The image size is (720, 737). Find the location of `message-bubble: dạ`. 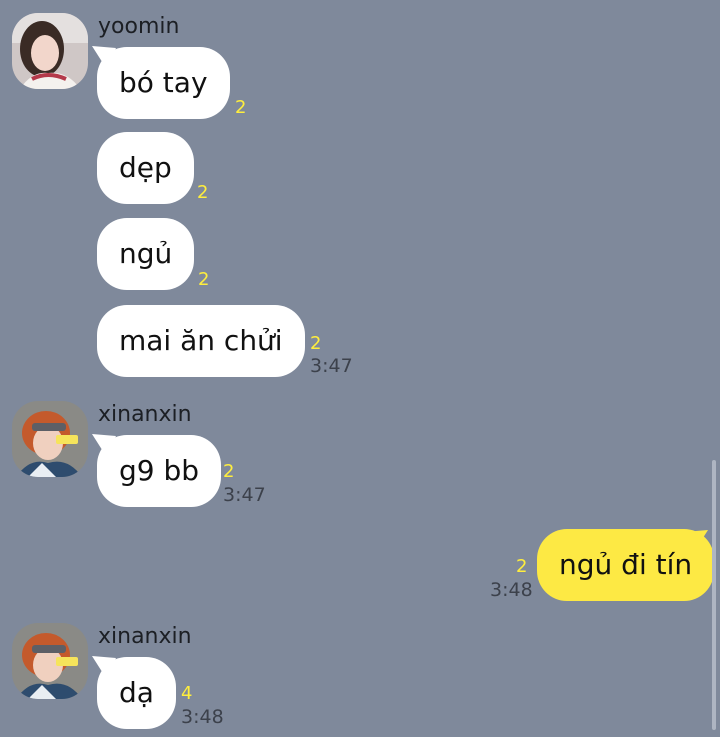

message-bubble: dạ is located at coordinates (136, 693).